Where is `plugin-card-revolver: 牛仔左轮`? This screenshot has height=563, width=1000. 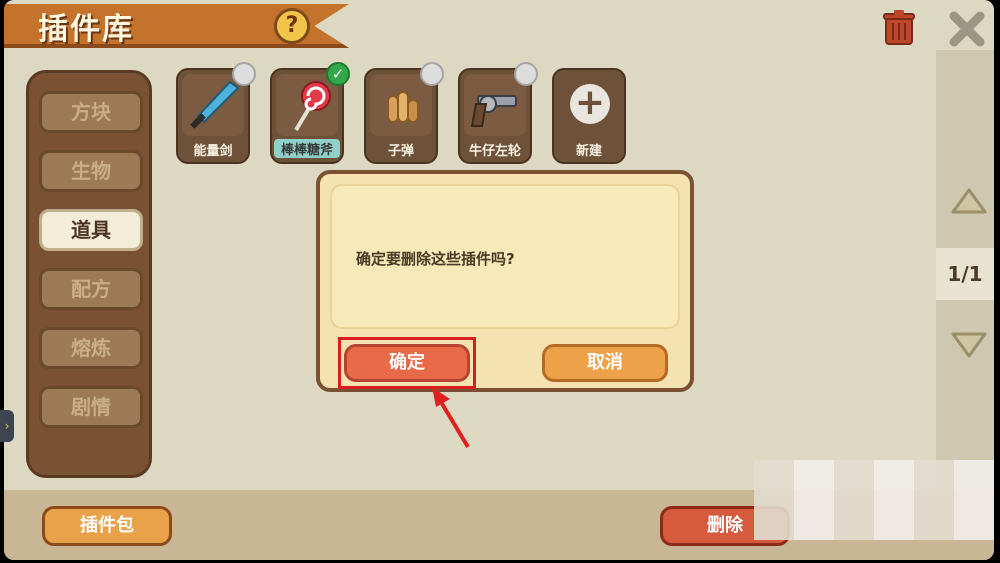
plugin-card-revolver: 牛仔左轮 is located at coordinates (498, 113).